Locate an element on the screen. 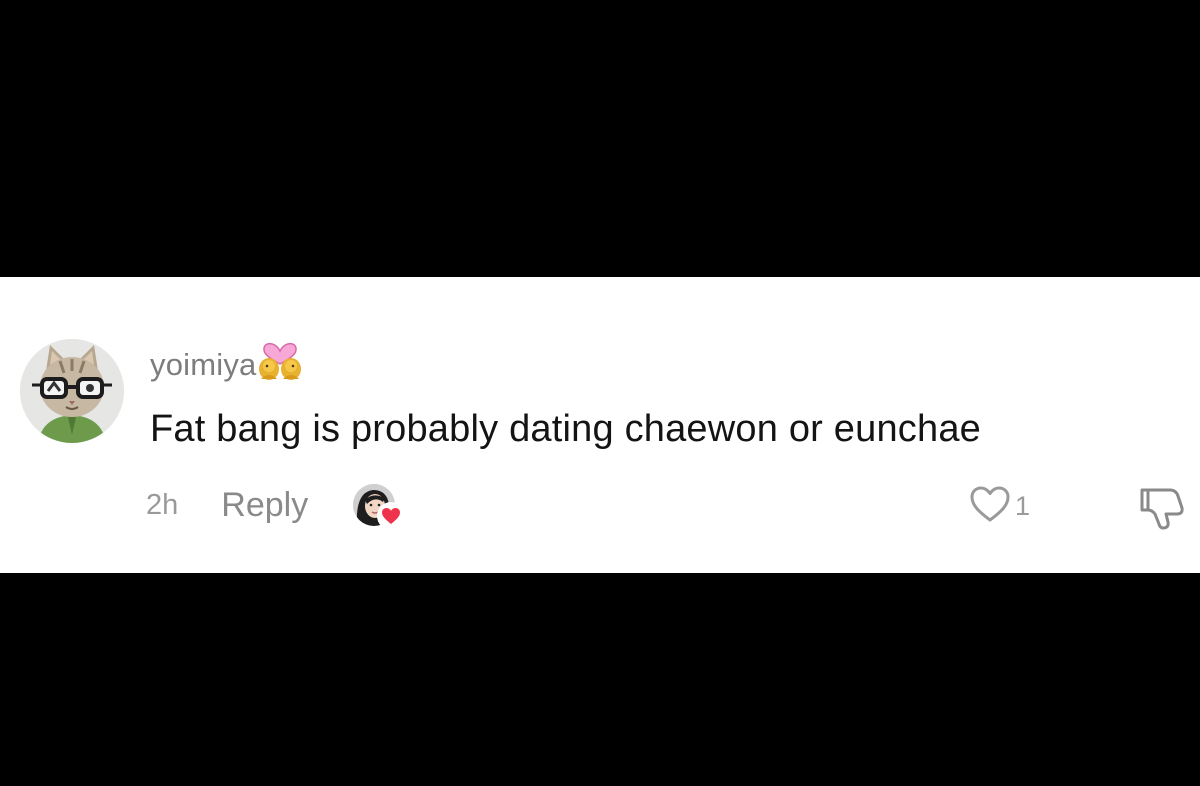 The width and height of the screenshot is (1200, 786). timestamp: 2h is located at coordinates (162, 504).